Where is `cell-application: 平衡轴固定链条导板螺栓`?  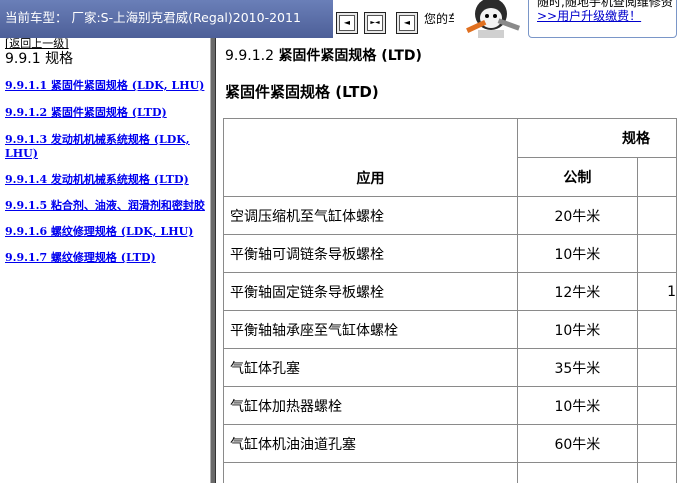 cell-application: 平衡轴固定链条导板螺栓 is located at coordinates (370, 291).